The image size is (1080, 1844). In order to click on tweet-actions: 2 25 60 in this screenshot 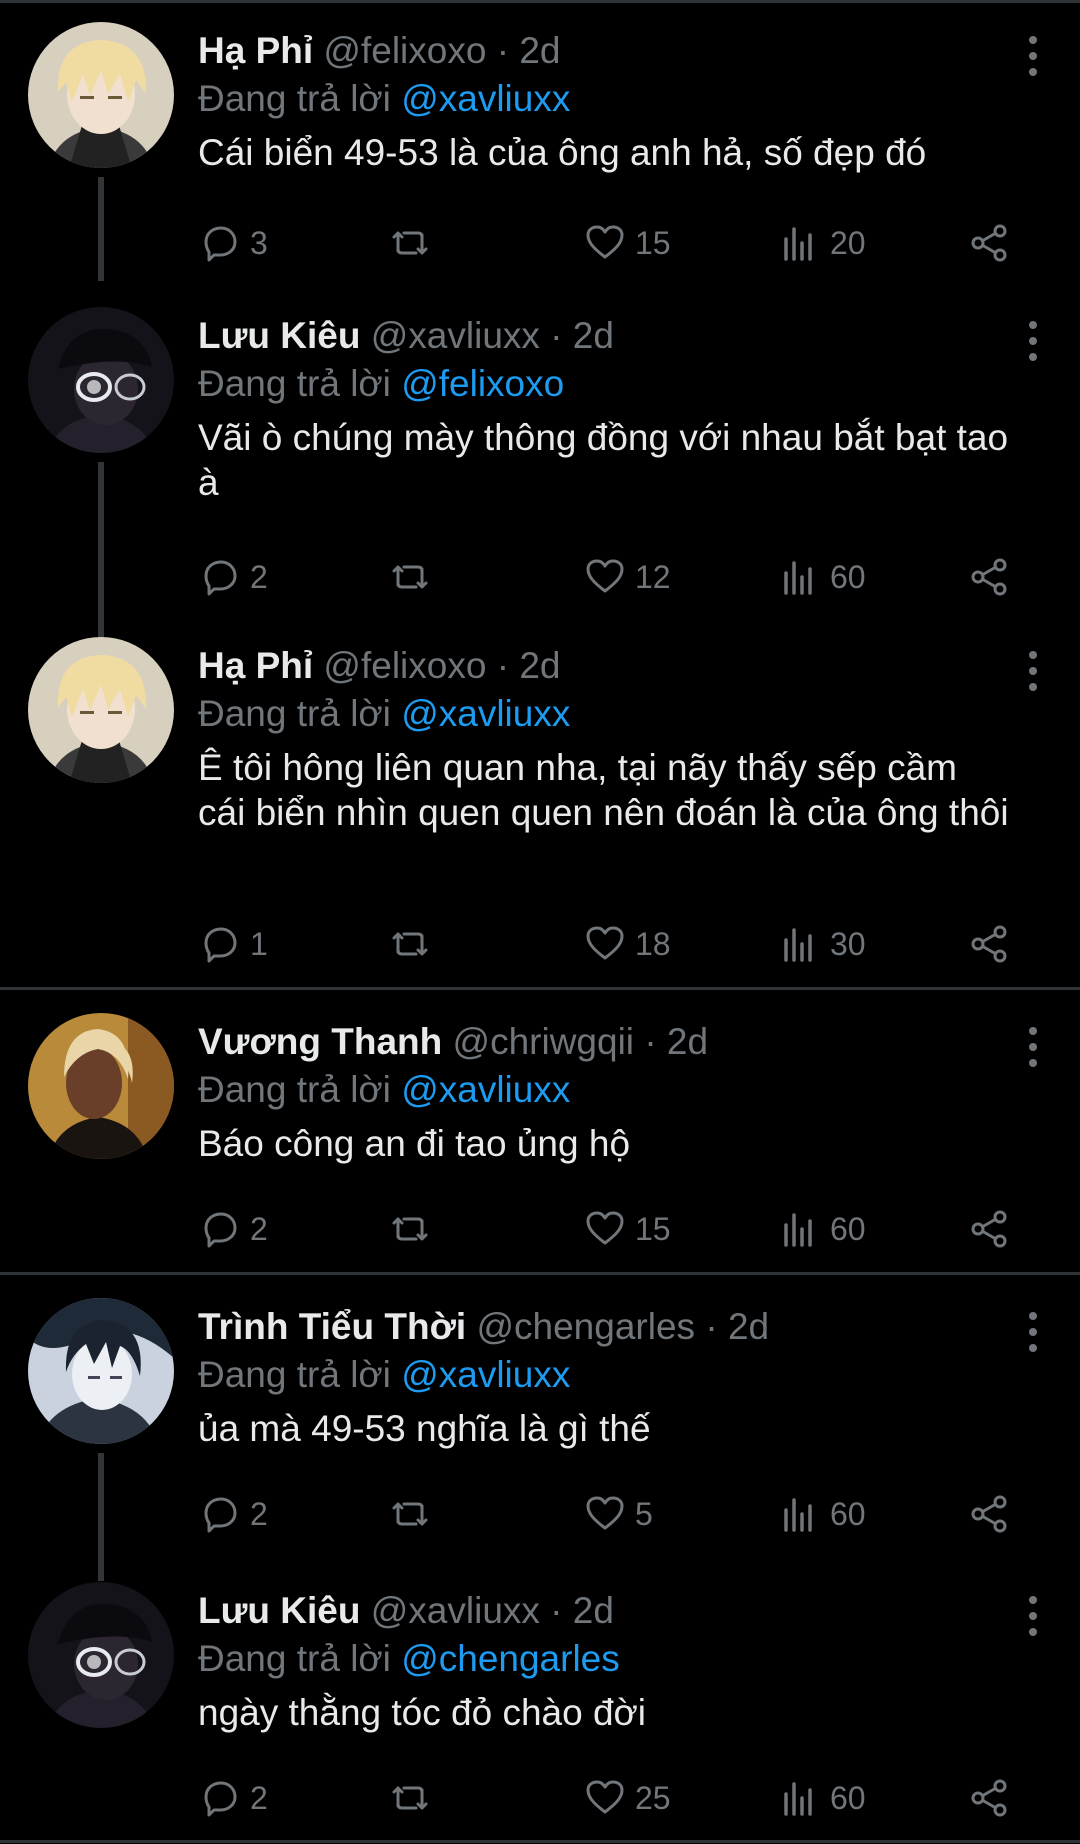, I will do `click(608, 1798)`.